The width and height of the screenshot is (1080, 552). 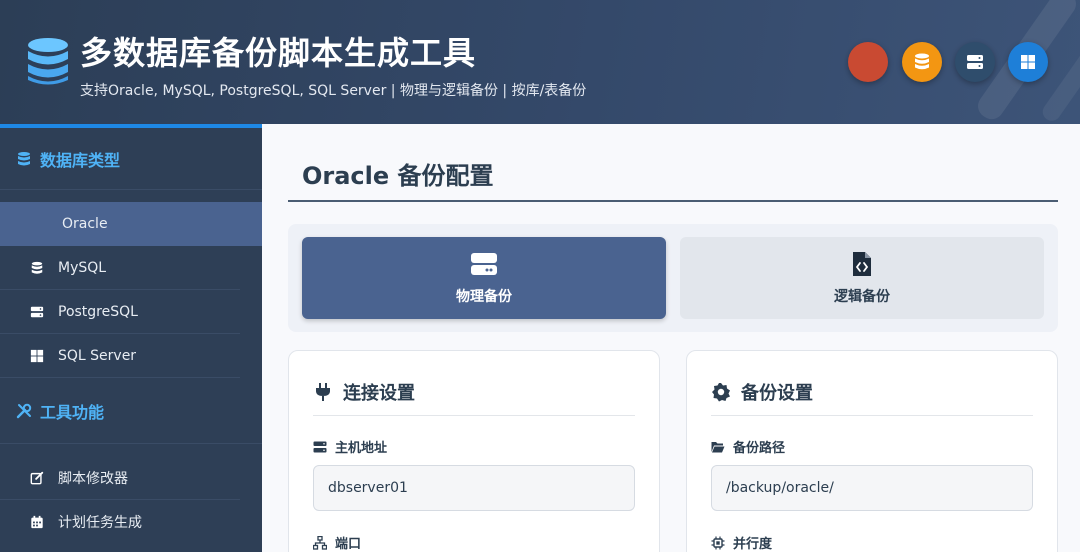 What do you see at coordinates (379, 393) in the screenshot?
I see `card-title-label: 连接设置` at bounding box center [379, 393].